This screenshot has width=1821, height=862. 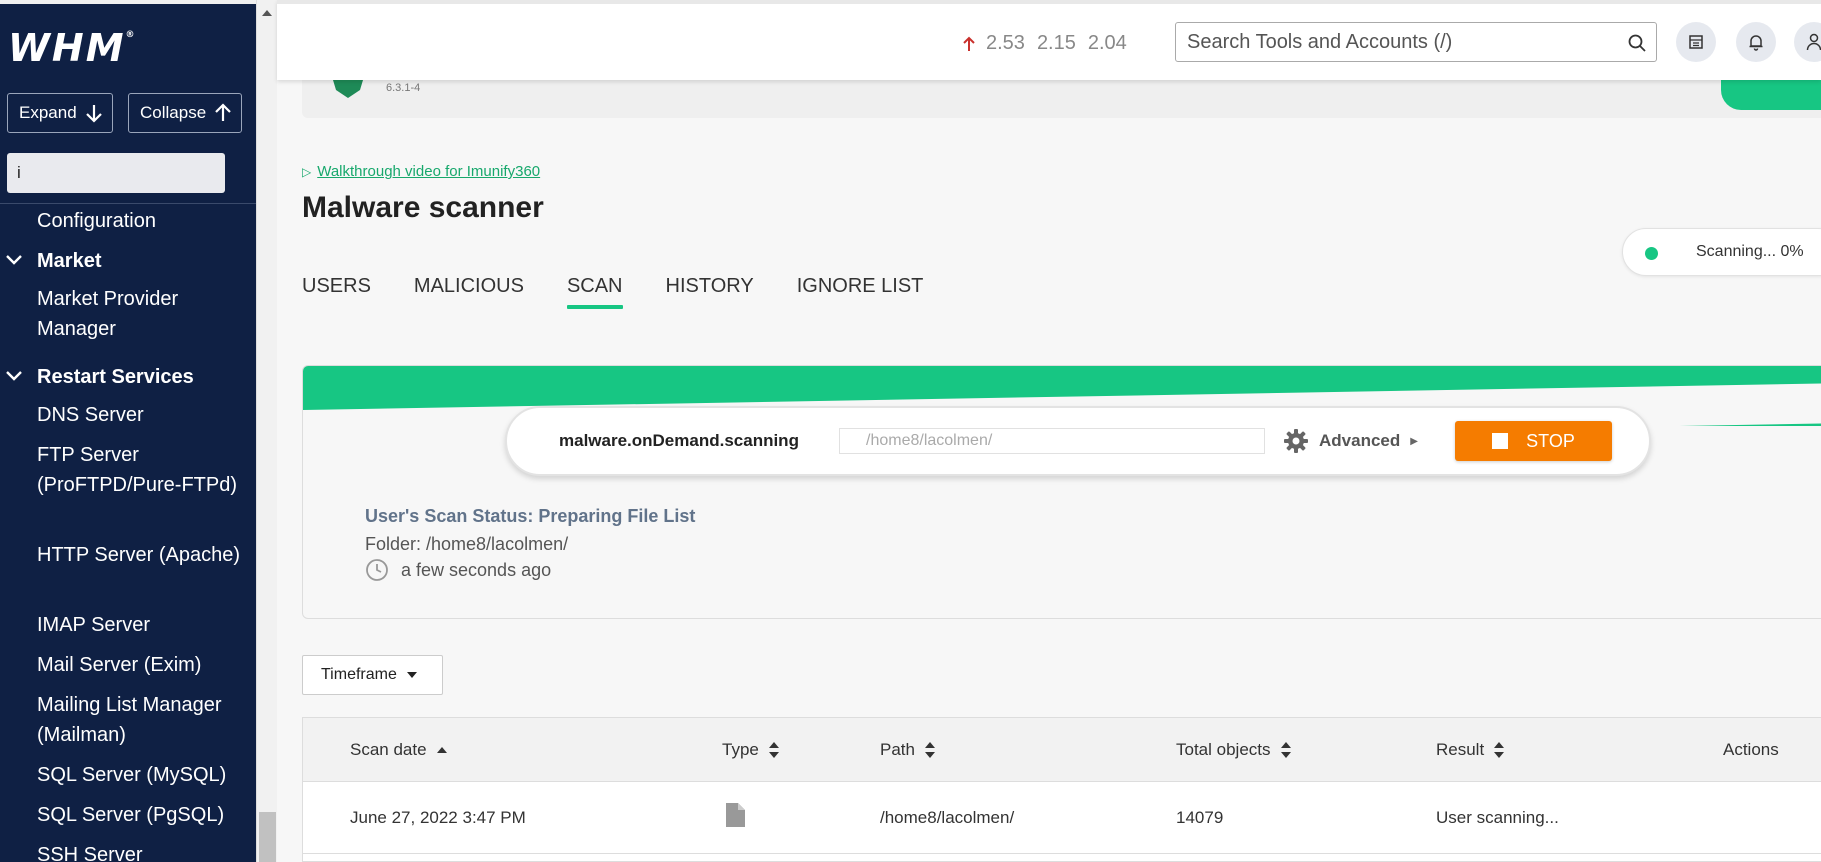 I want to click on column-header-scan-date: Scan date, so click(x=398, y=750).